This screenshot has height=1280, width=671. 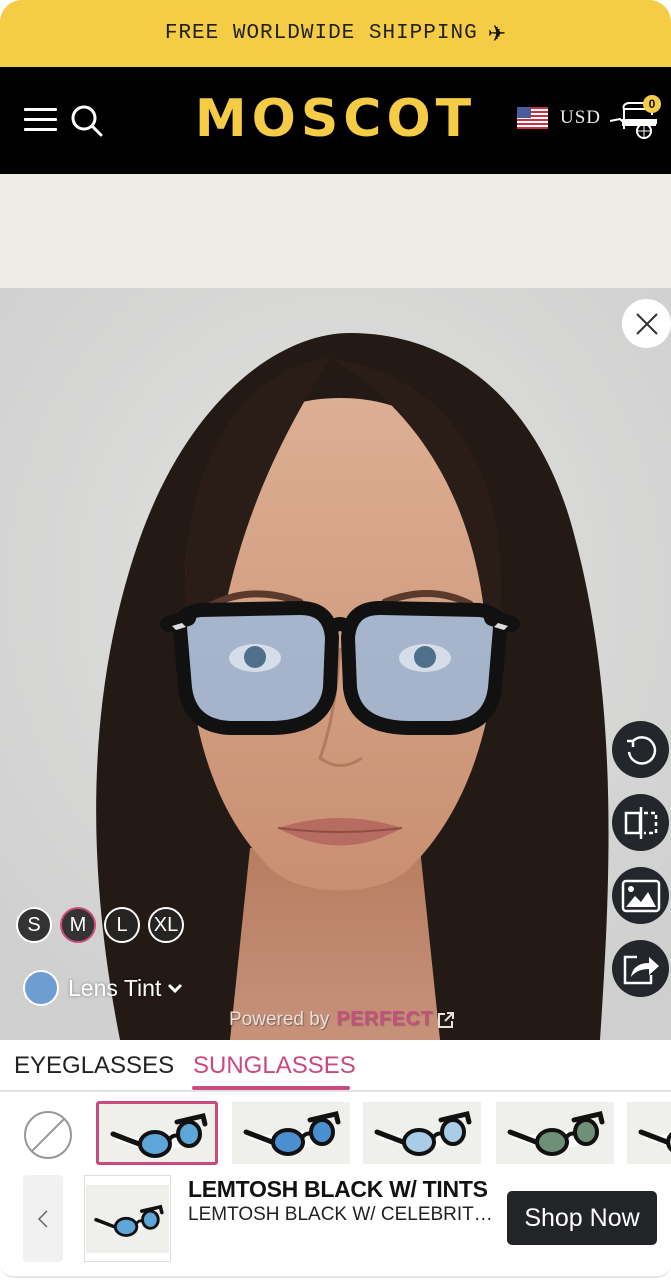 I want to click on previous-button, so click(x=43, y=1218).